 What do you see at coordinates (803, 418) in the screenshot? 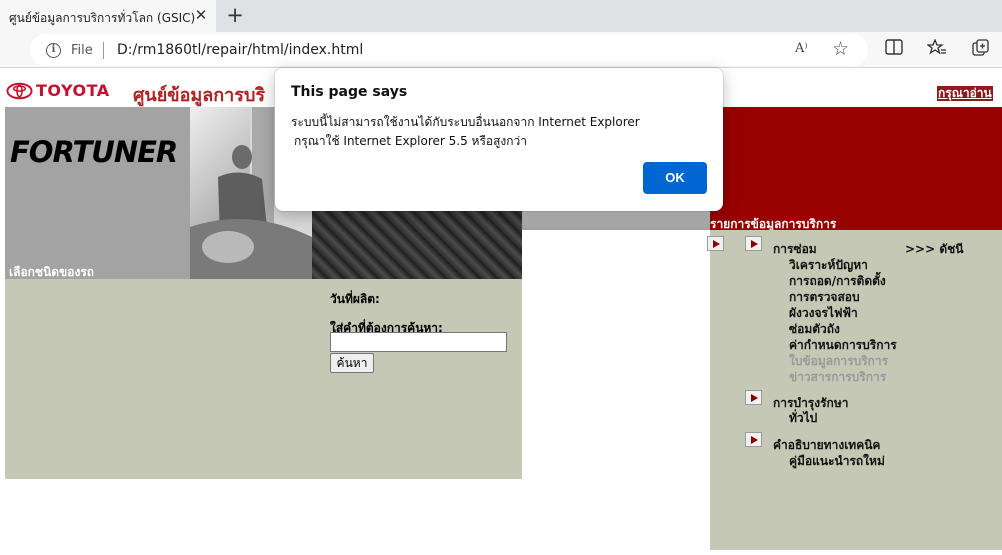
I see `menu-item-general: ทั่วไป` at bounding box center [803, 418].